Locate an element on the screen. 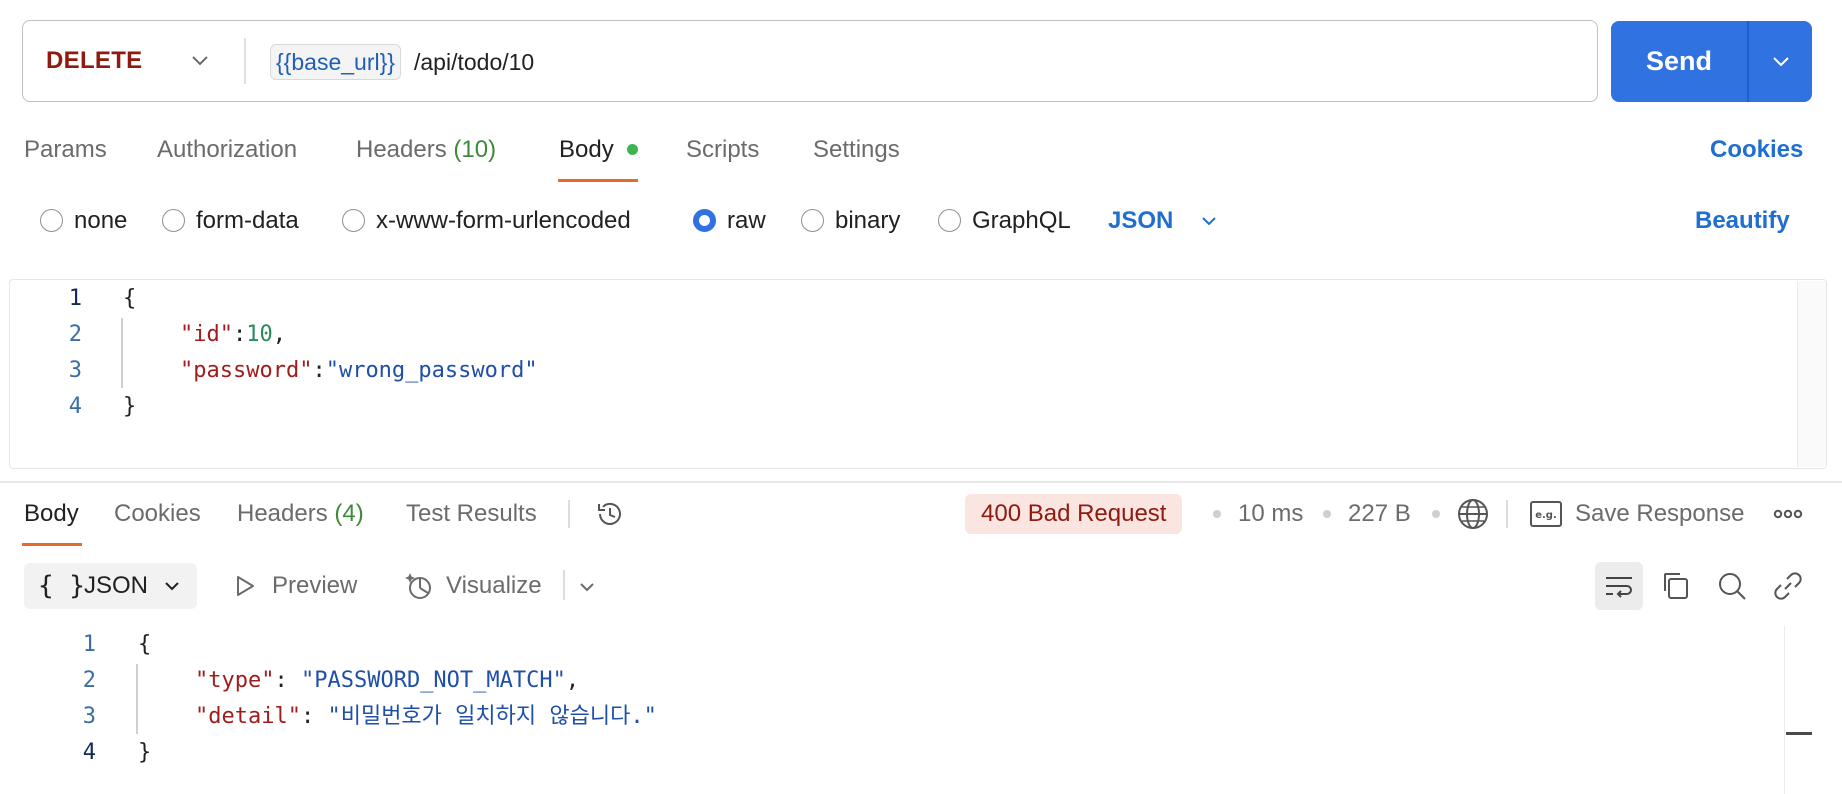 The image size is (1842, 794). response-time: 10 ms is located at coordinates (1270, 514).